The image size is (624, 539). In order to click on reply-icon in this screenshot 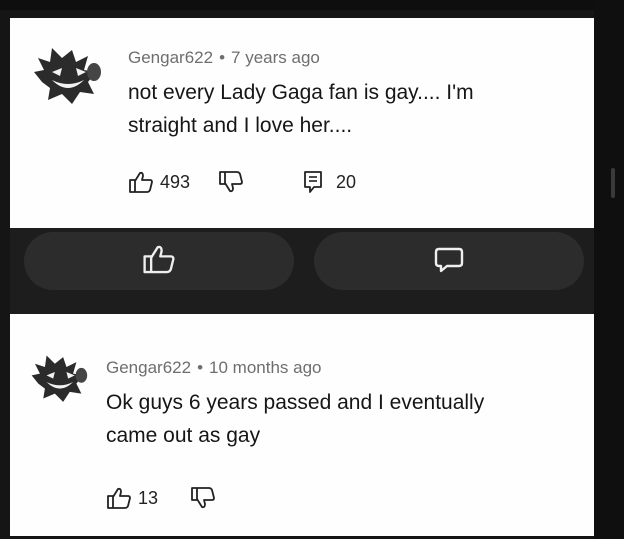, I will do `click(313, 182)`.